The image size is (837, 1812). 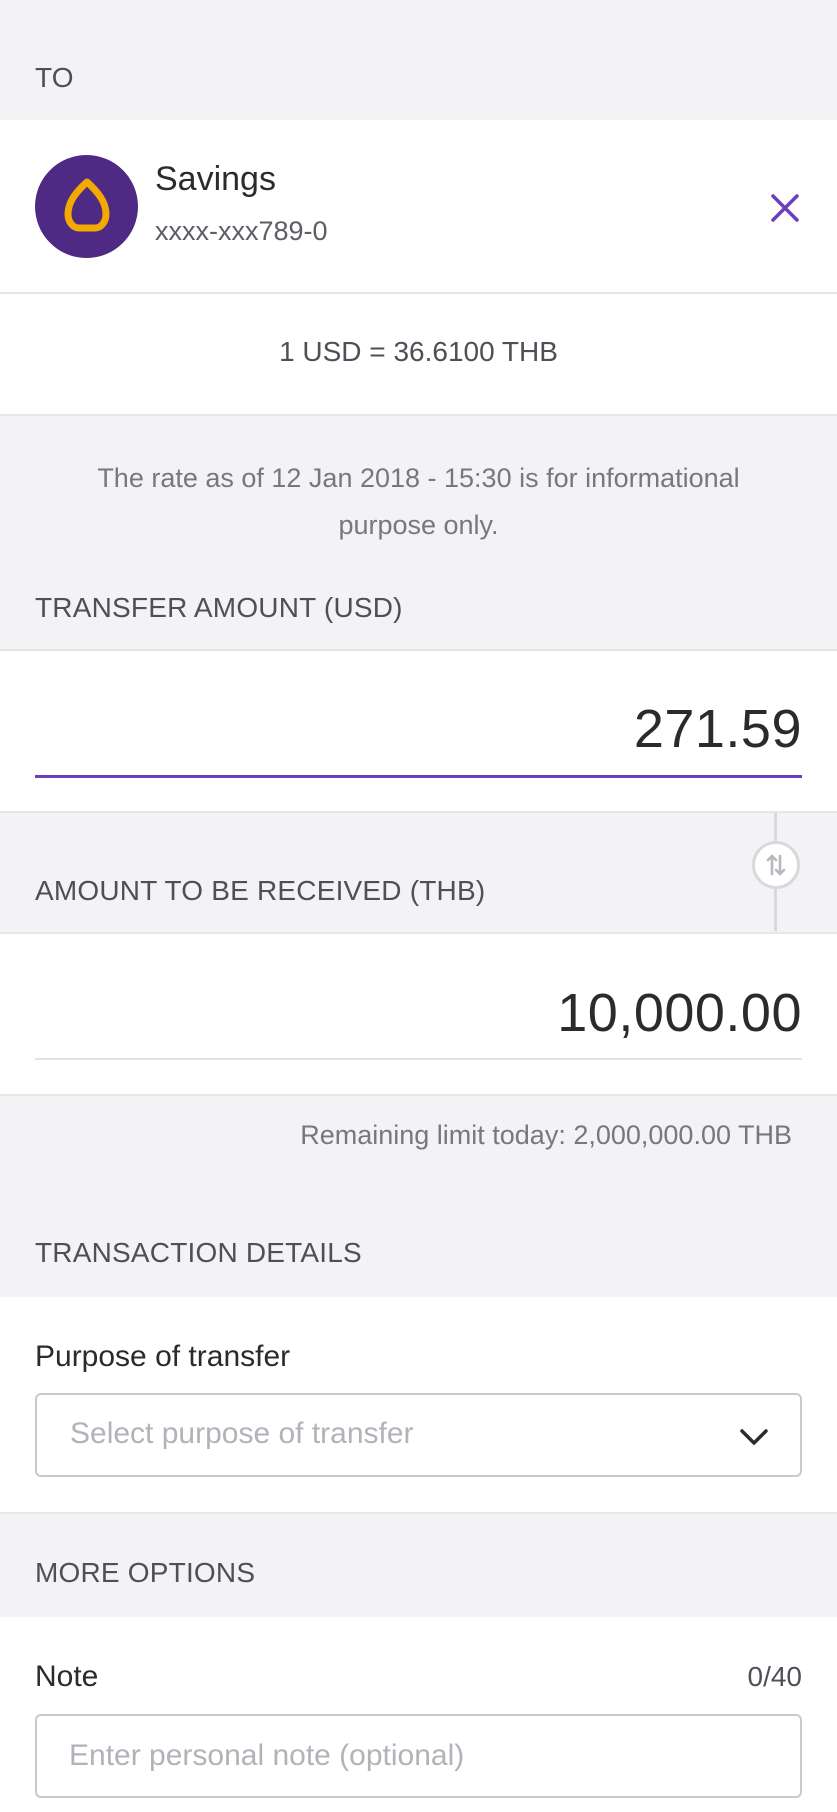 I want to click on transfer-amount-input: 271.59, so click(x=718, y=729).